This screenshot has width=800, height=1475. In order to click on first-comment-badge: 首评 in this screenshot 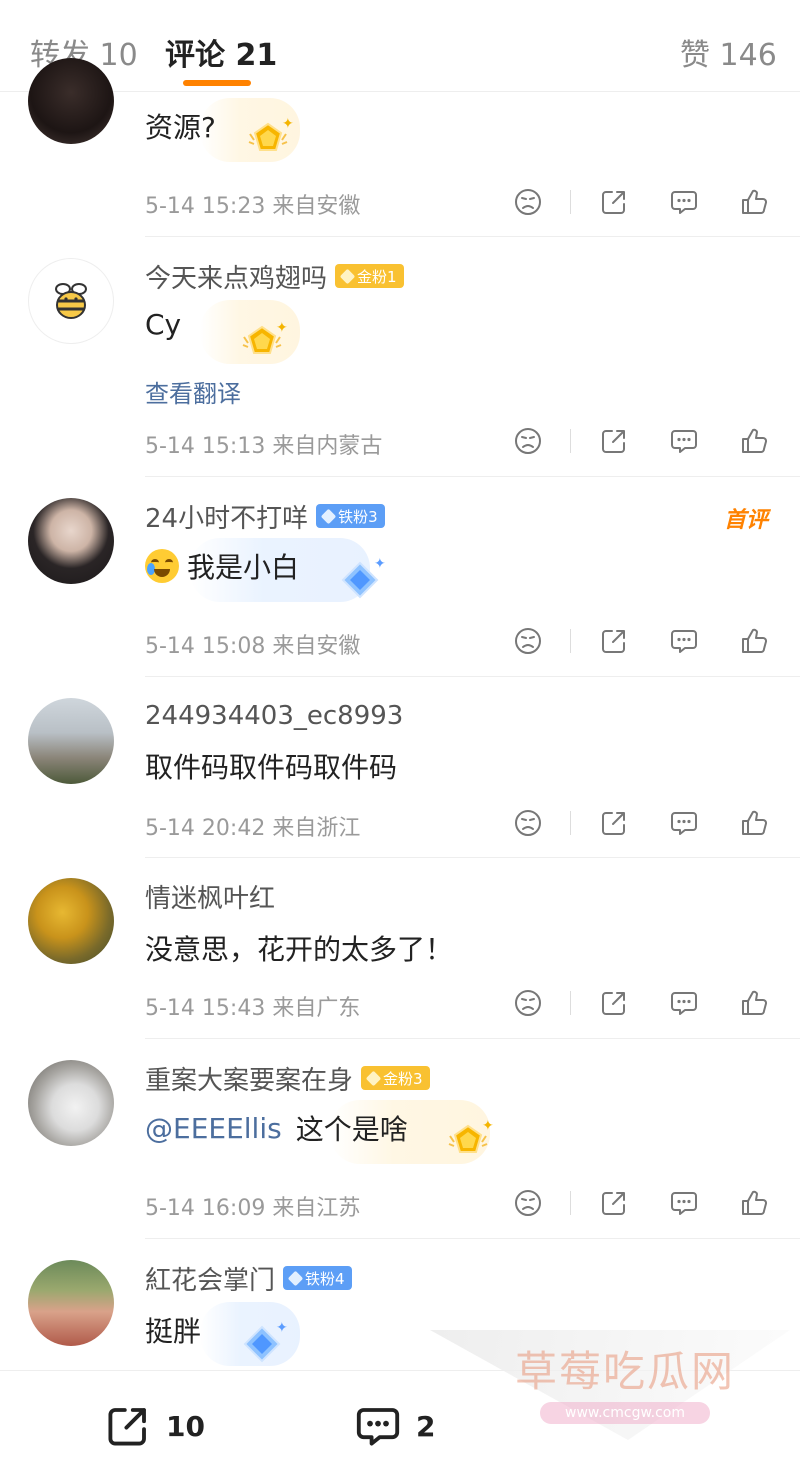, I will do `click(745, 520)`.